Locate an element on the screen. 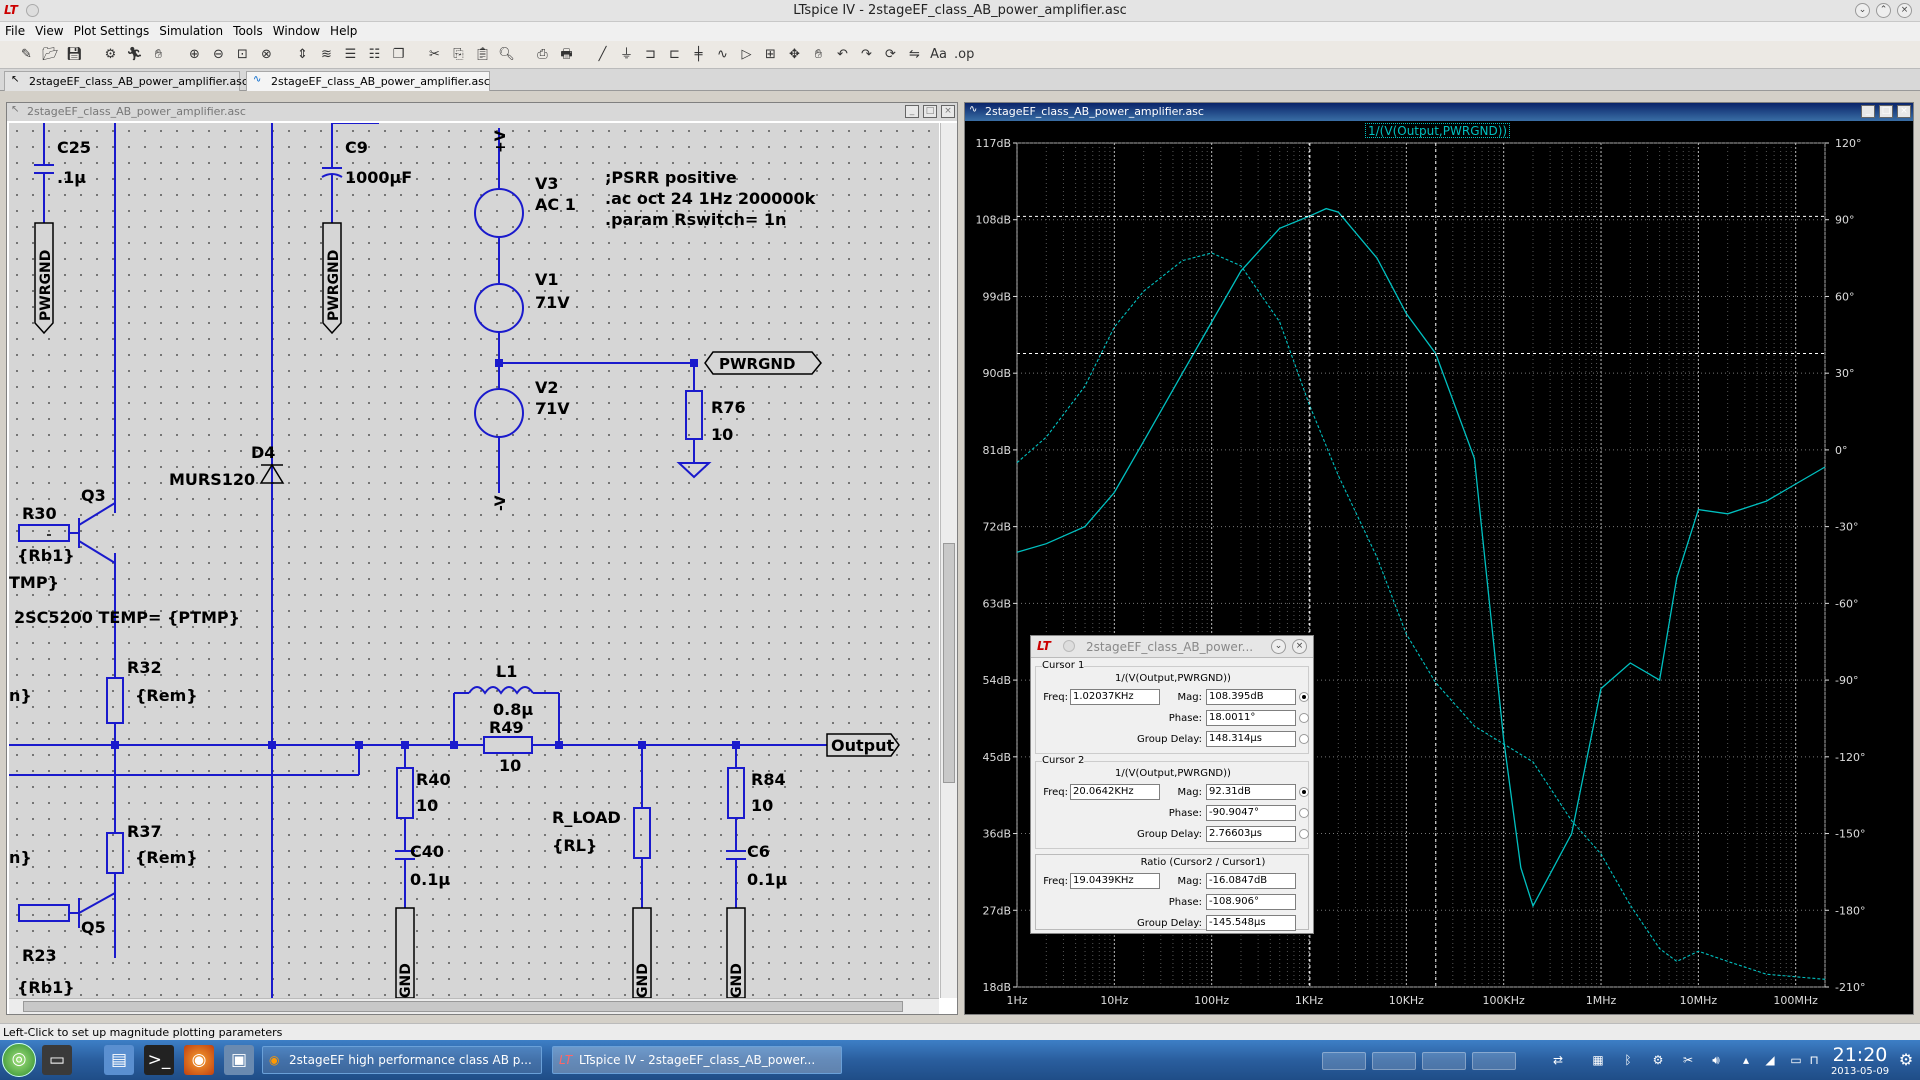 The height and width of the screenshot is (1080, 1920). label-net-icon: ⊐ is located at coordinates (650, 55).